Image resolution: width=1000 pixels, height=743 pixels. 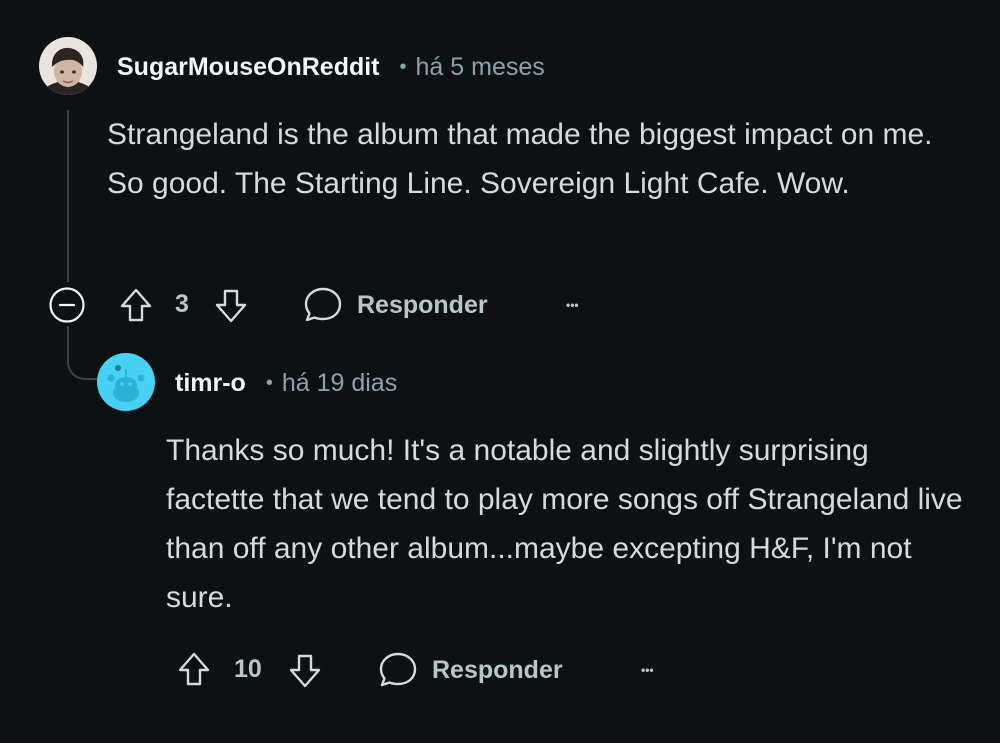 What do you see at coordinates (480, 67) in the screenshot?
I see `comment-timestamp: há 5 meses` at bounding box center [480, 67].